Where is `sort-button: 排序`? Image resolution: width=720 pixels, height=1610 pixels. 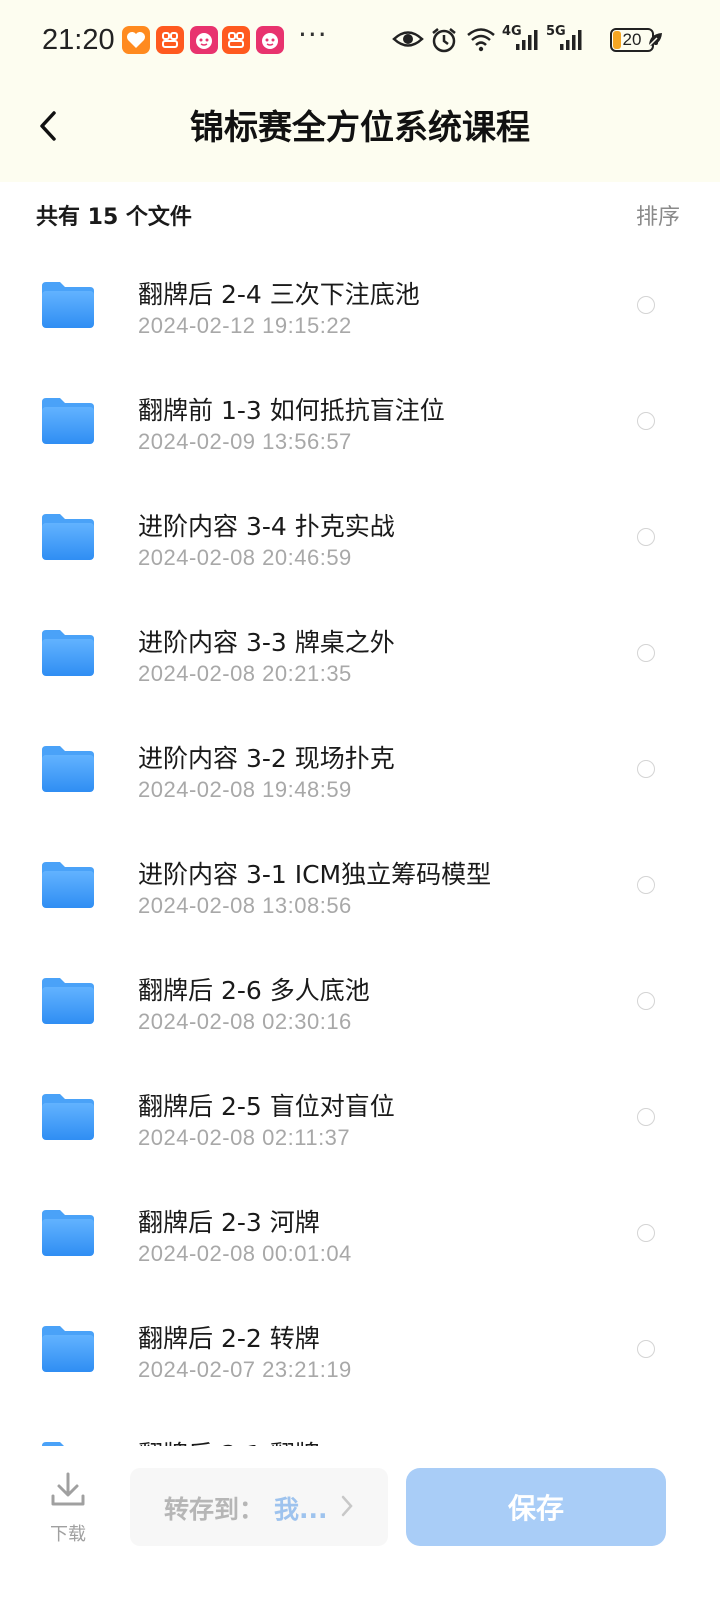 sort-button: 排序 is located at coordinates (658, 215).